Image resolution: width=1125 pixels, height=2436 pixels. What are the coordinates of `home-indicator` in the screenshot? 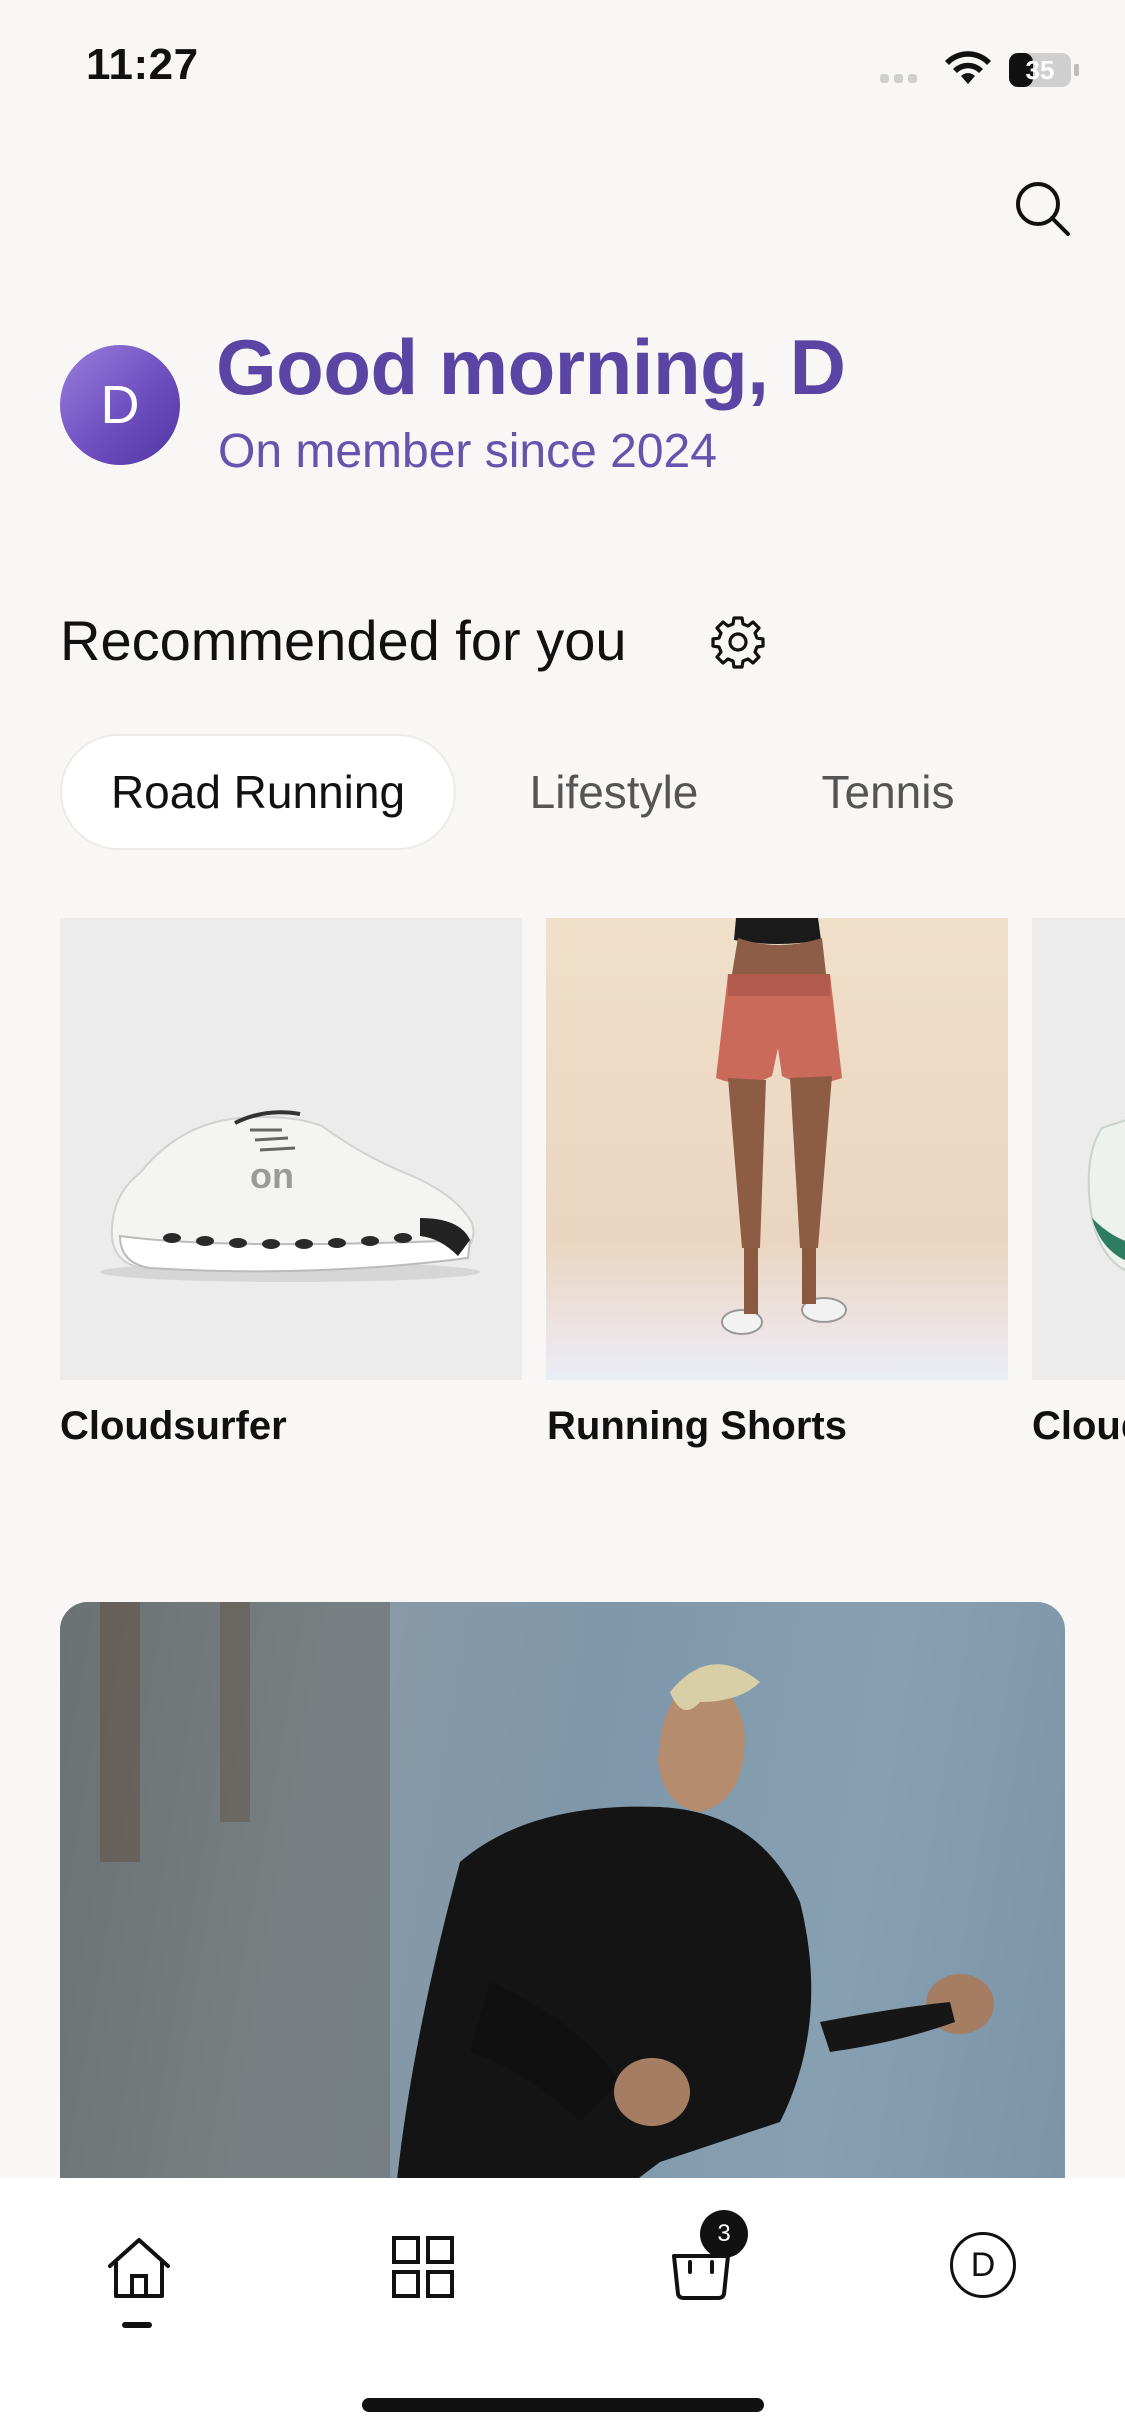 It's located at (563, 2405).